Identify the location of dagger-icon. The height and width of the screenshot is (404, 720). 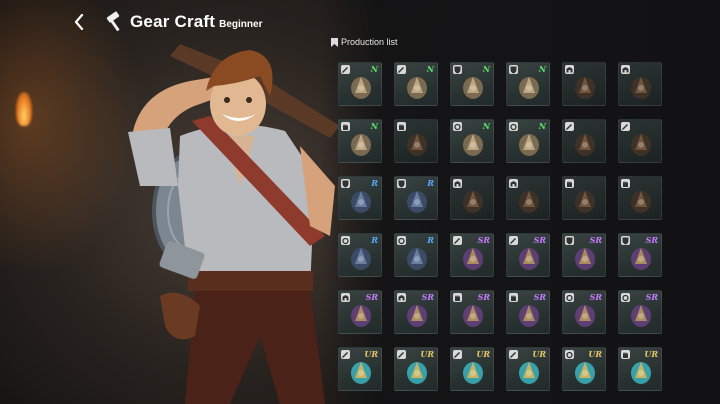
(585, 145).